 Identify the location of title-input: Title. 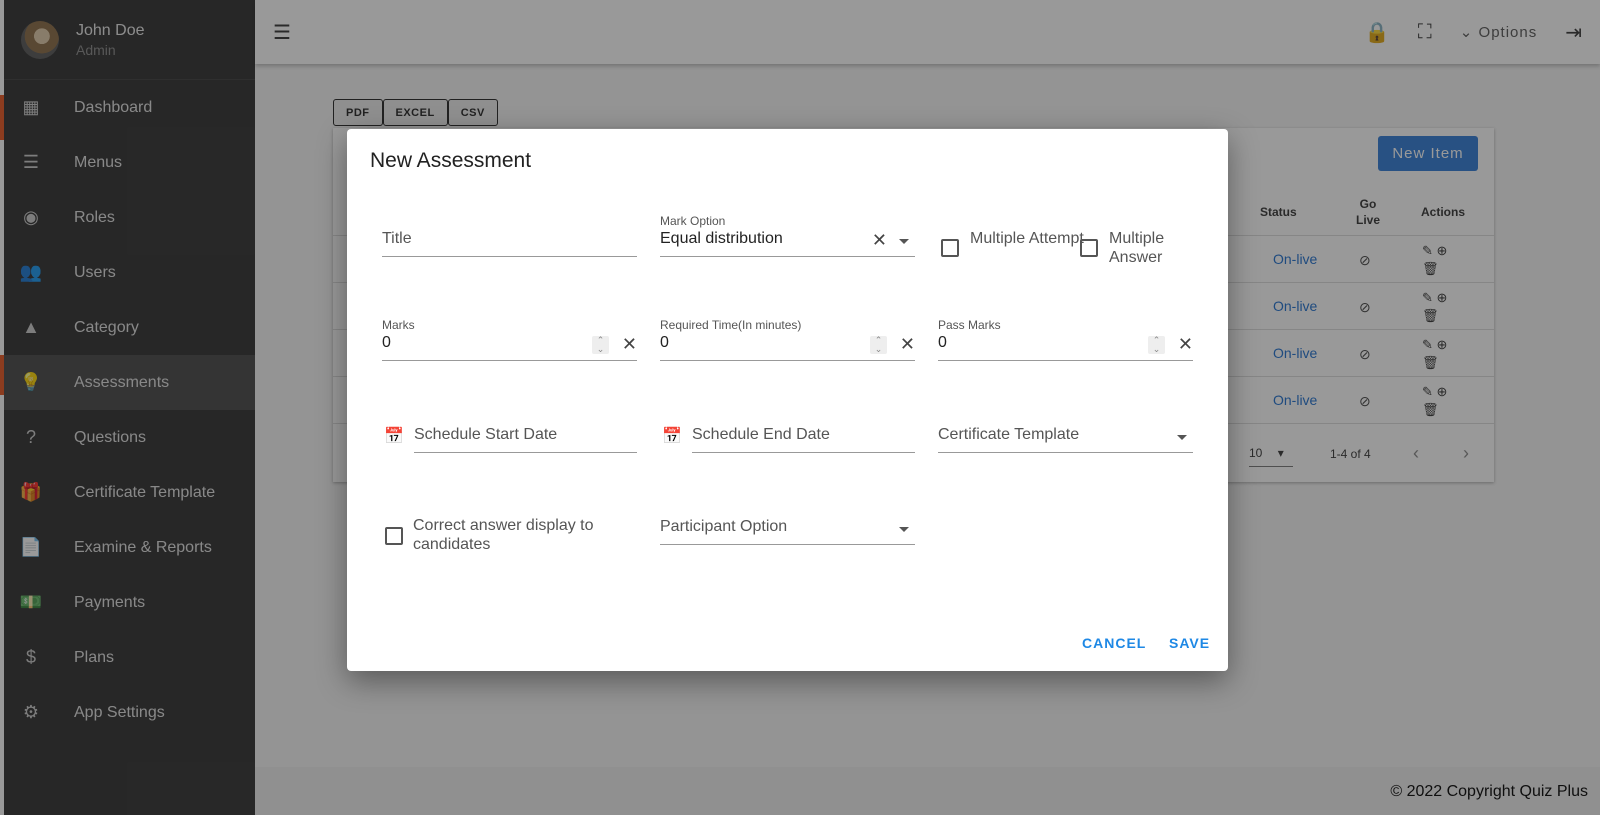
(509, 242).